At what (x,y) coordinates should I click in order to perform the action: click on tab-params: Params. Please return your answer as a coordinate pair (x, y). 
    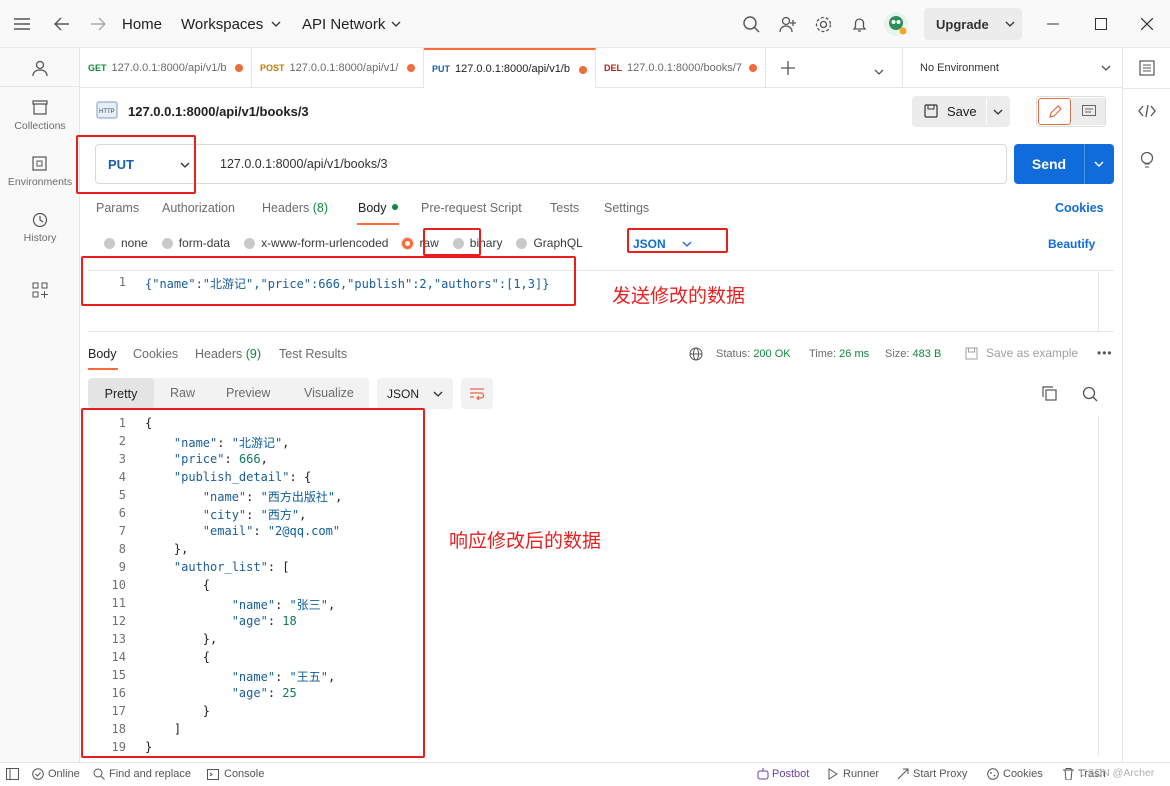
    Looking at the image, I should click on (117, 208).